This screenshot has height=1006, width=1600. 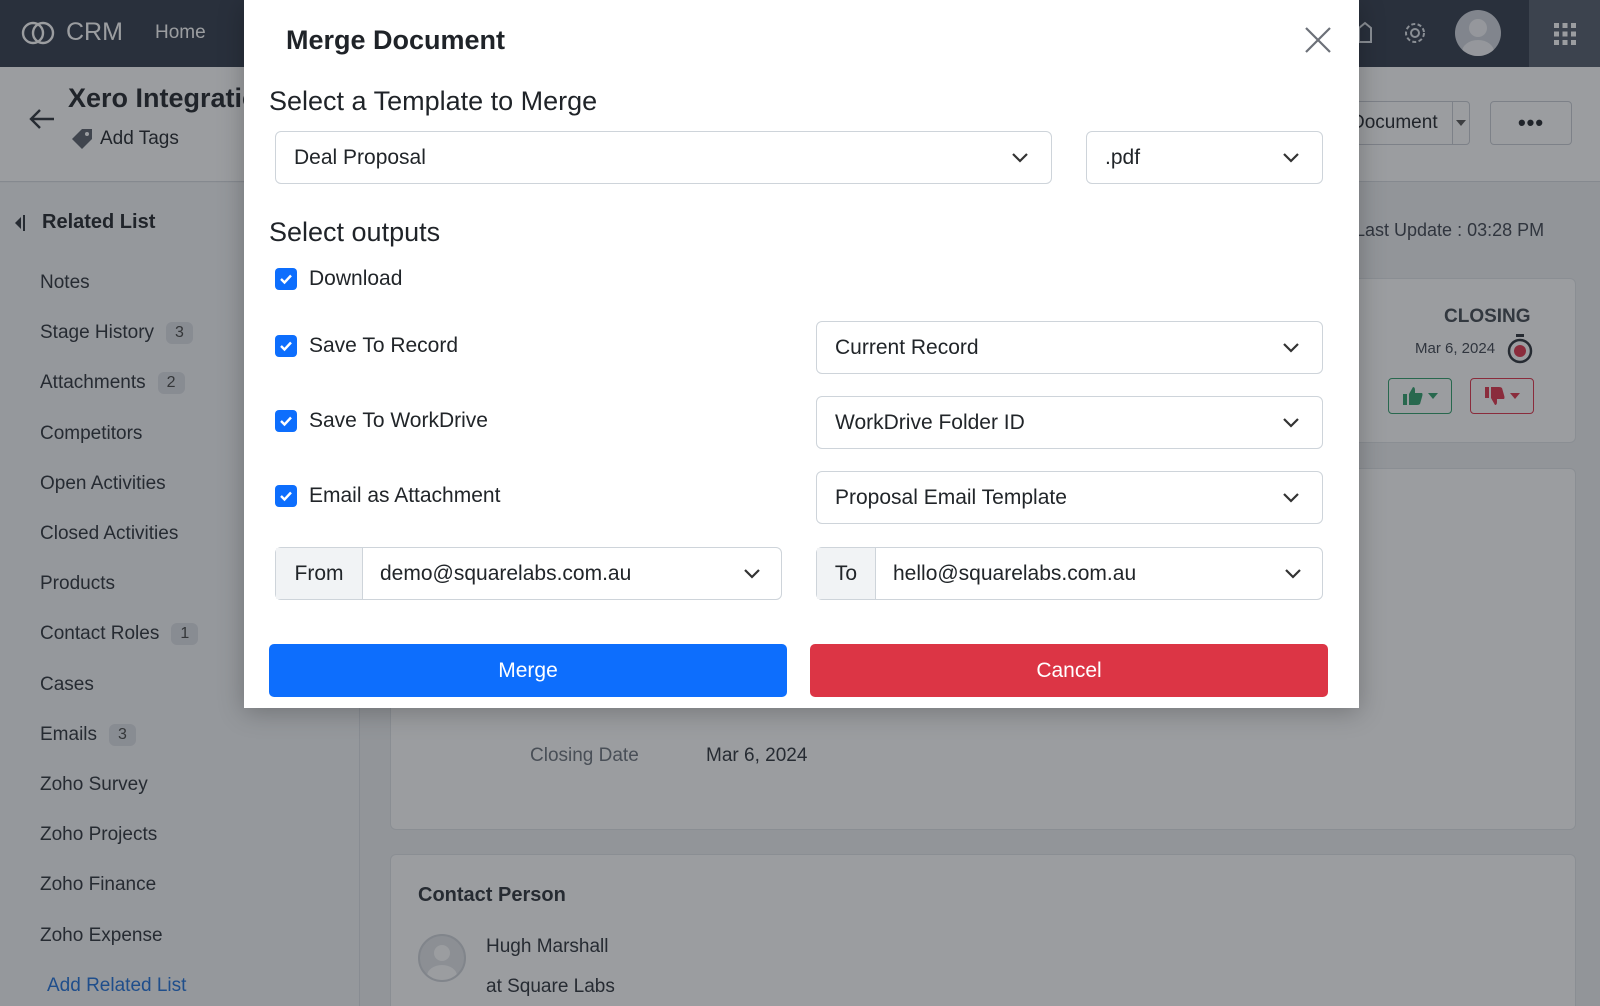 I want to click on cancel-button: Cancel, so click(x=1069, y=670).